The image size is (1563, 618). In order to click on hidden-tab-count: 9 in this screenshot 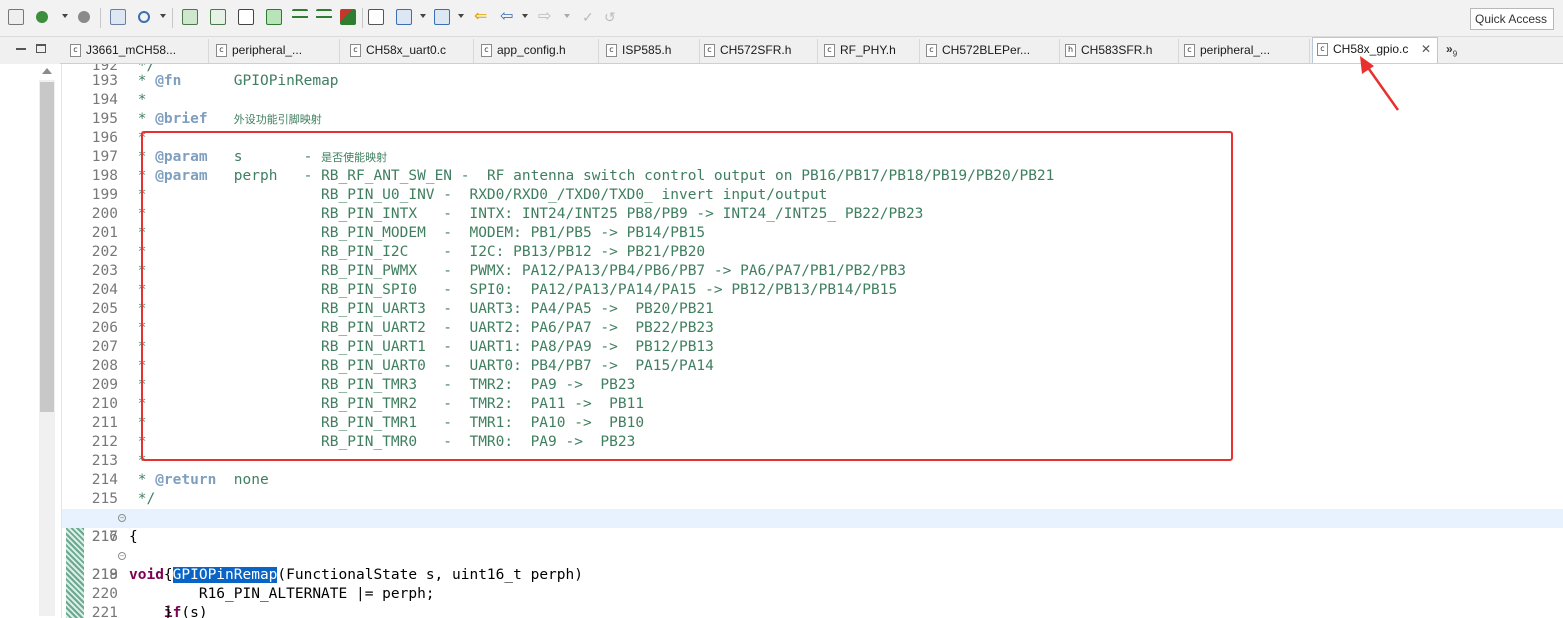, I will do `click(1455, 54)`.